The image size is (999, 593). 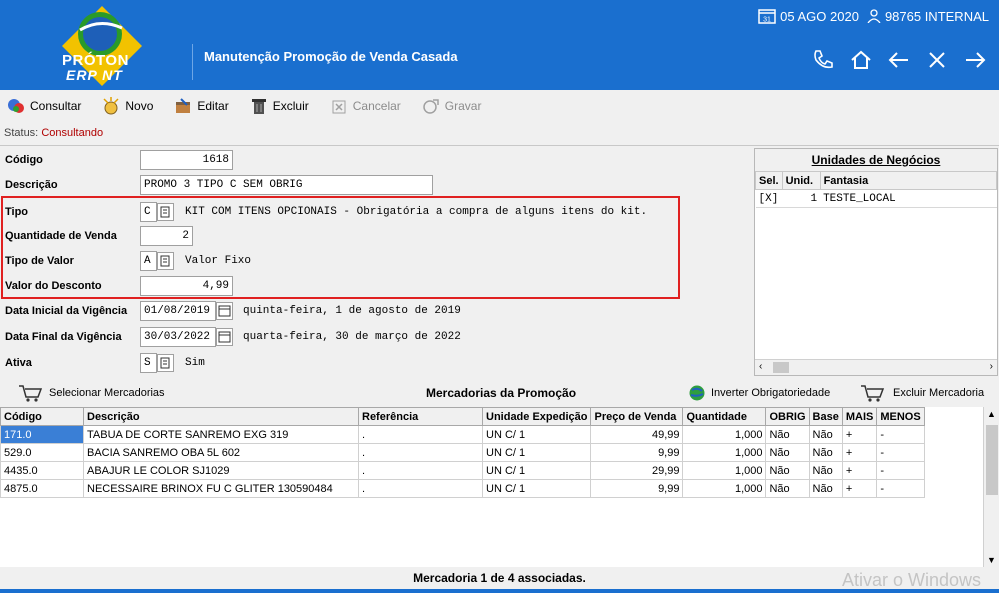 What do you see at coordinates (221, 488) in the screenshot?
I see `cell-descricao: NECESSAIRE BRINOX FU C GLITER 130590484` at bounding box center [221, 488].